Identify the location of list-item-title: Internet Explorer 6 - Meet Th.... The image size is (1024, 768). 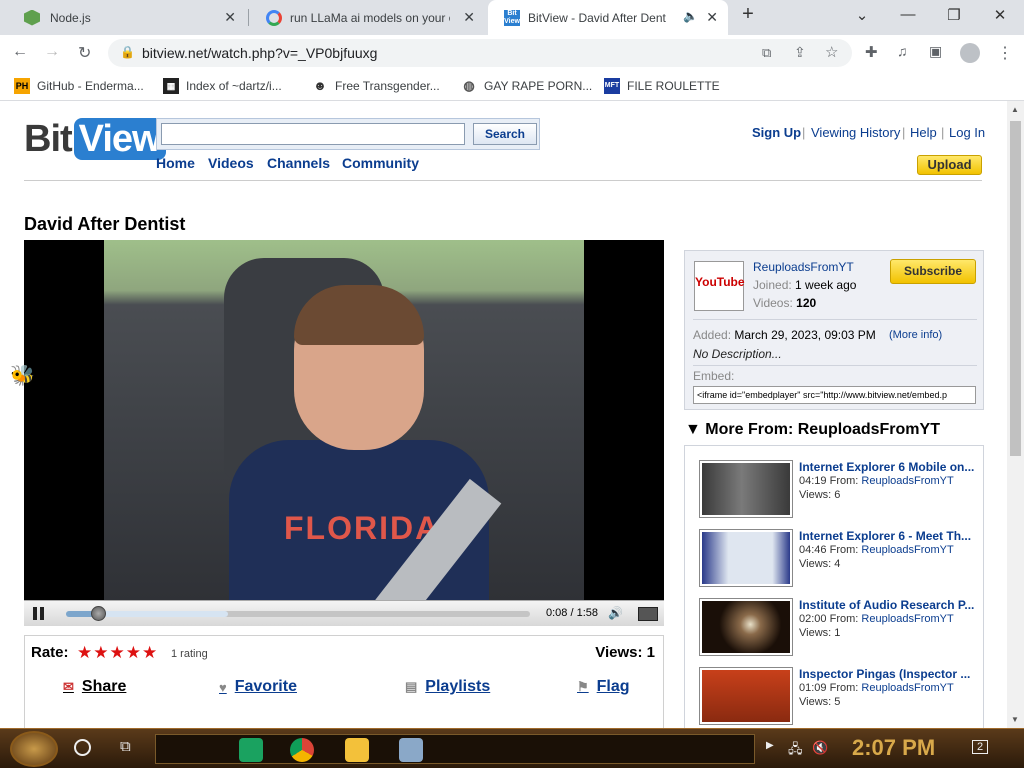
(889, 536).